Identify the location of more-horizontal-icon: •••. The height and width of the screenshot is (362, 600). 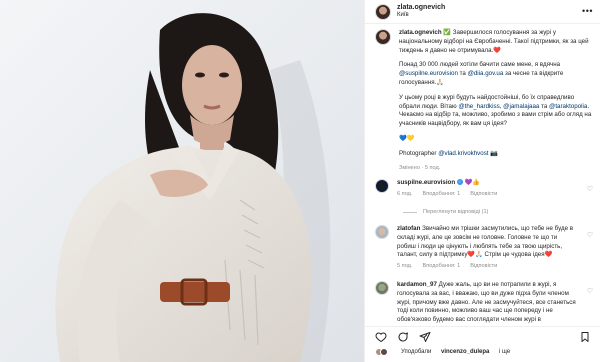
(587, 11).